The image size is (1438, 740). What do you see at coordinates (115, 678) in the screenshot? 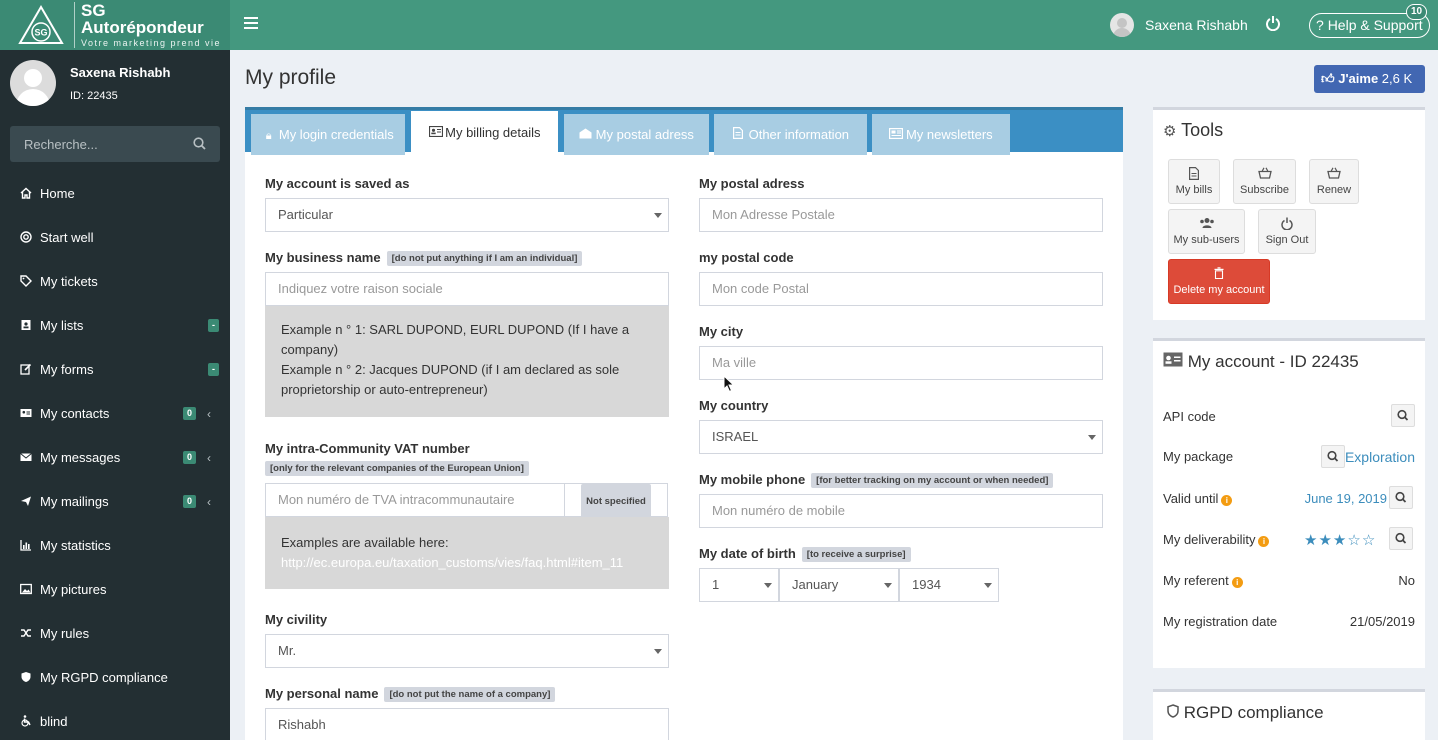
I see `sidebar-item-rgpd: My RGPD compliance` at bounding box center [115, 678].